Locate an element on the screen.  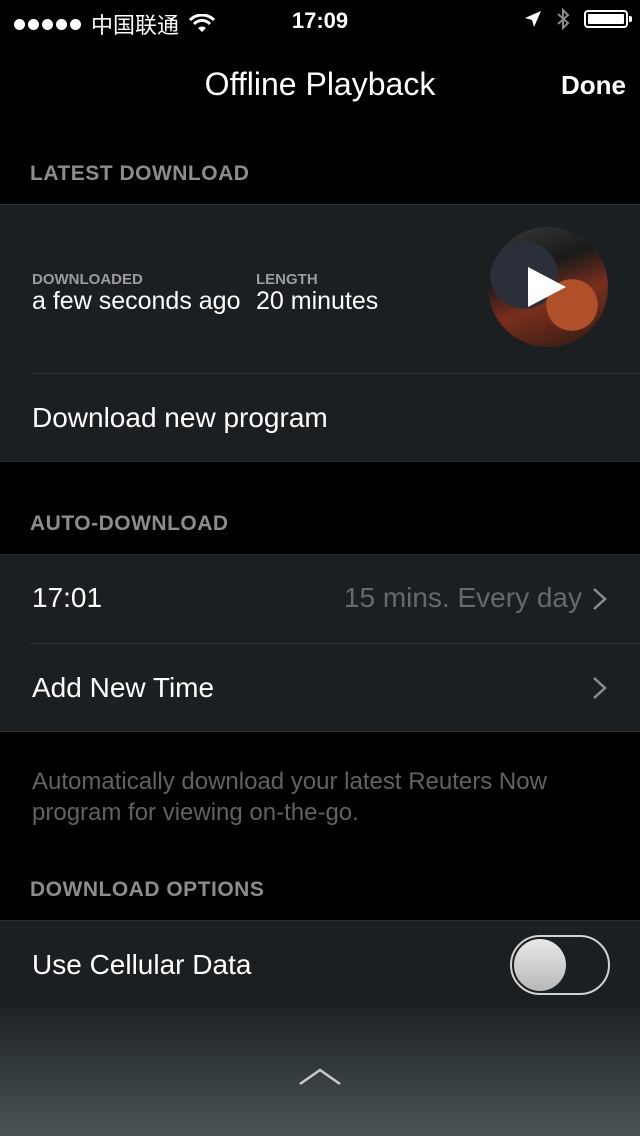
video-thumbnail is located at coordinates (548, 287).